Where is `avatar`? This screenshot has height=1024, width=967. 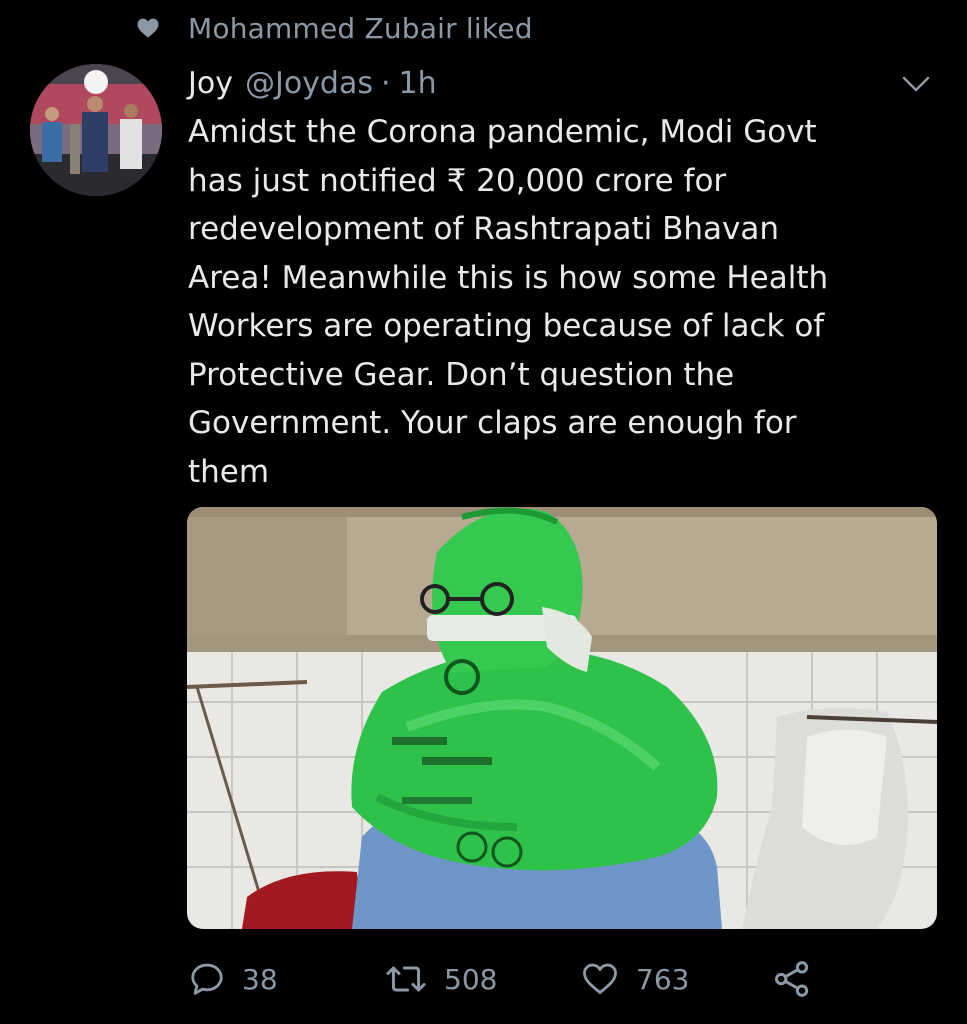
avatar is located at coordinates (96, 130).